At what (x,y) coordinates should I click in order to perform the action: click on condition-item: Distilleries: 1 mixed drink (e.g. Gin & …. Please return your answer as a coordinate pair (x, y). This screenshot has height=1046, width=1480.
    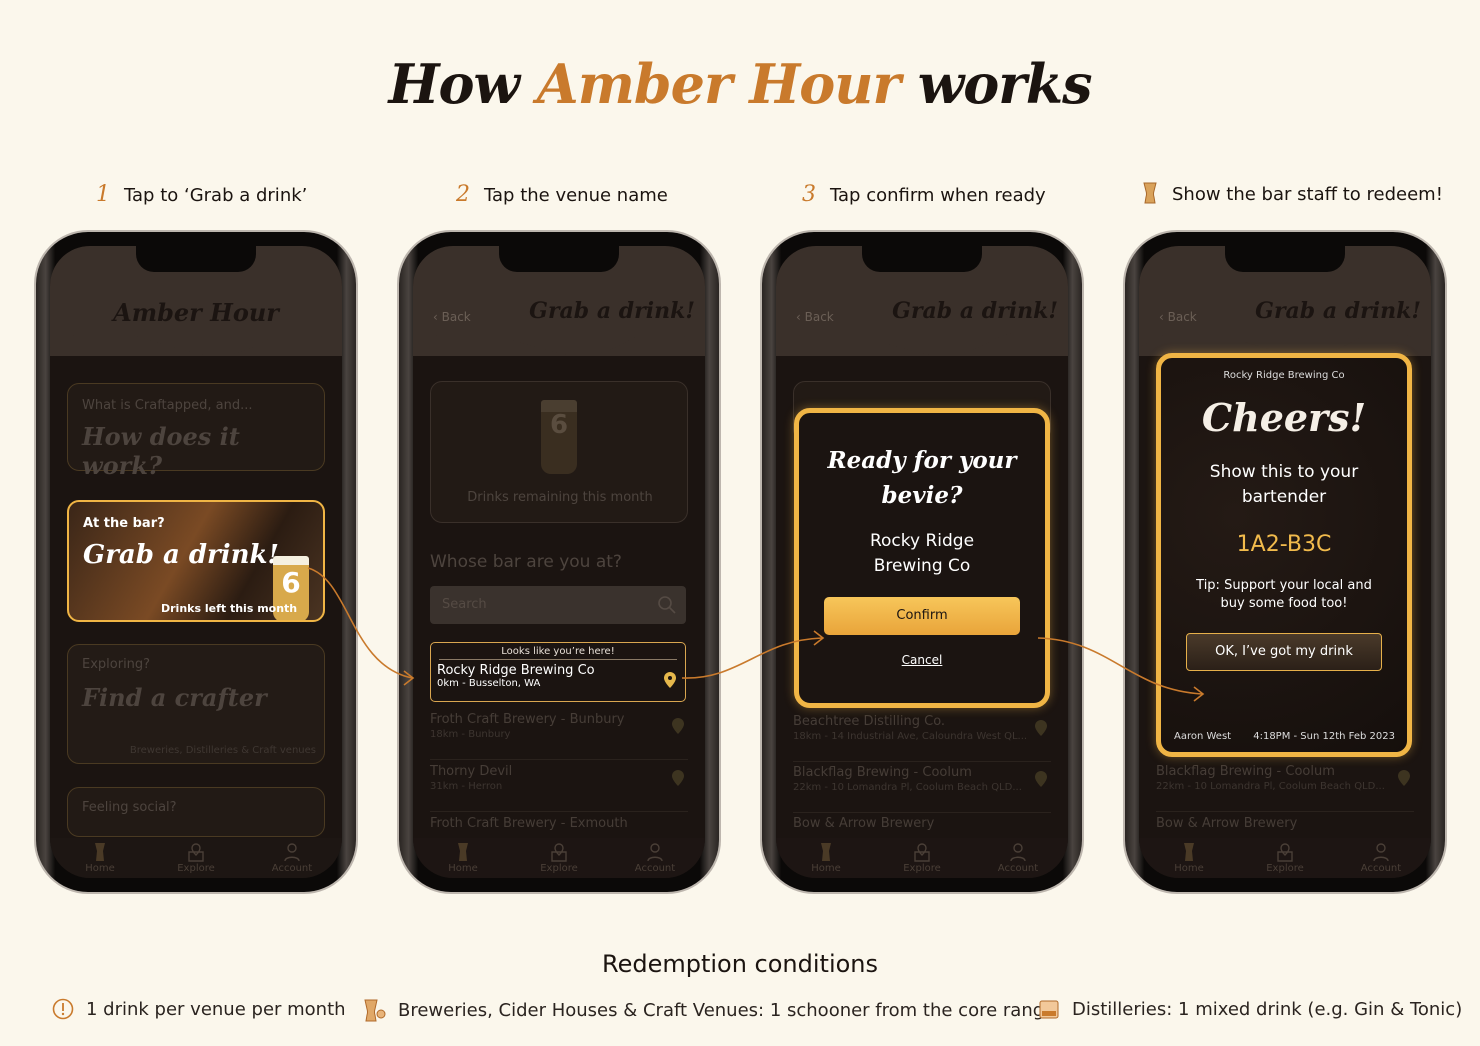
    Looking at the image, I should click on (1250, 1009).